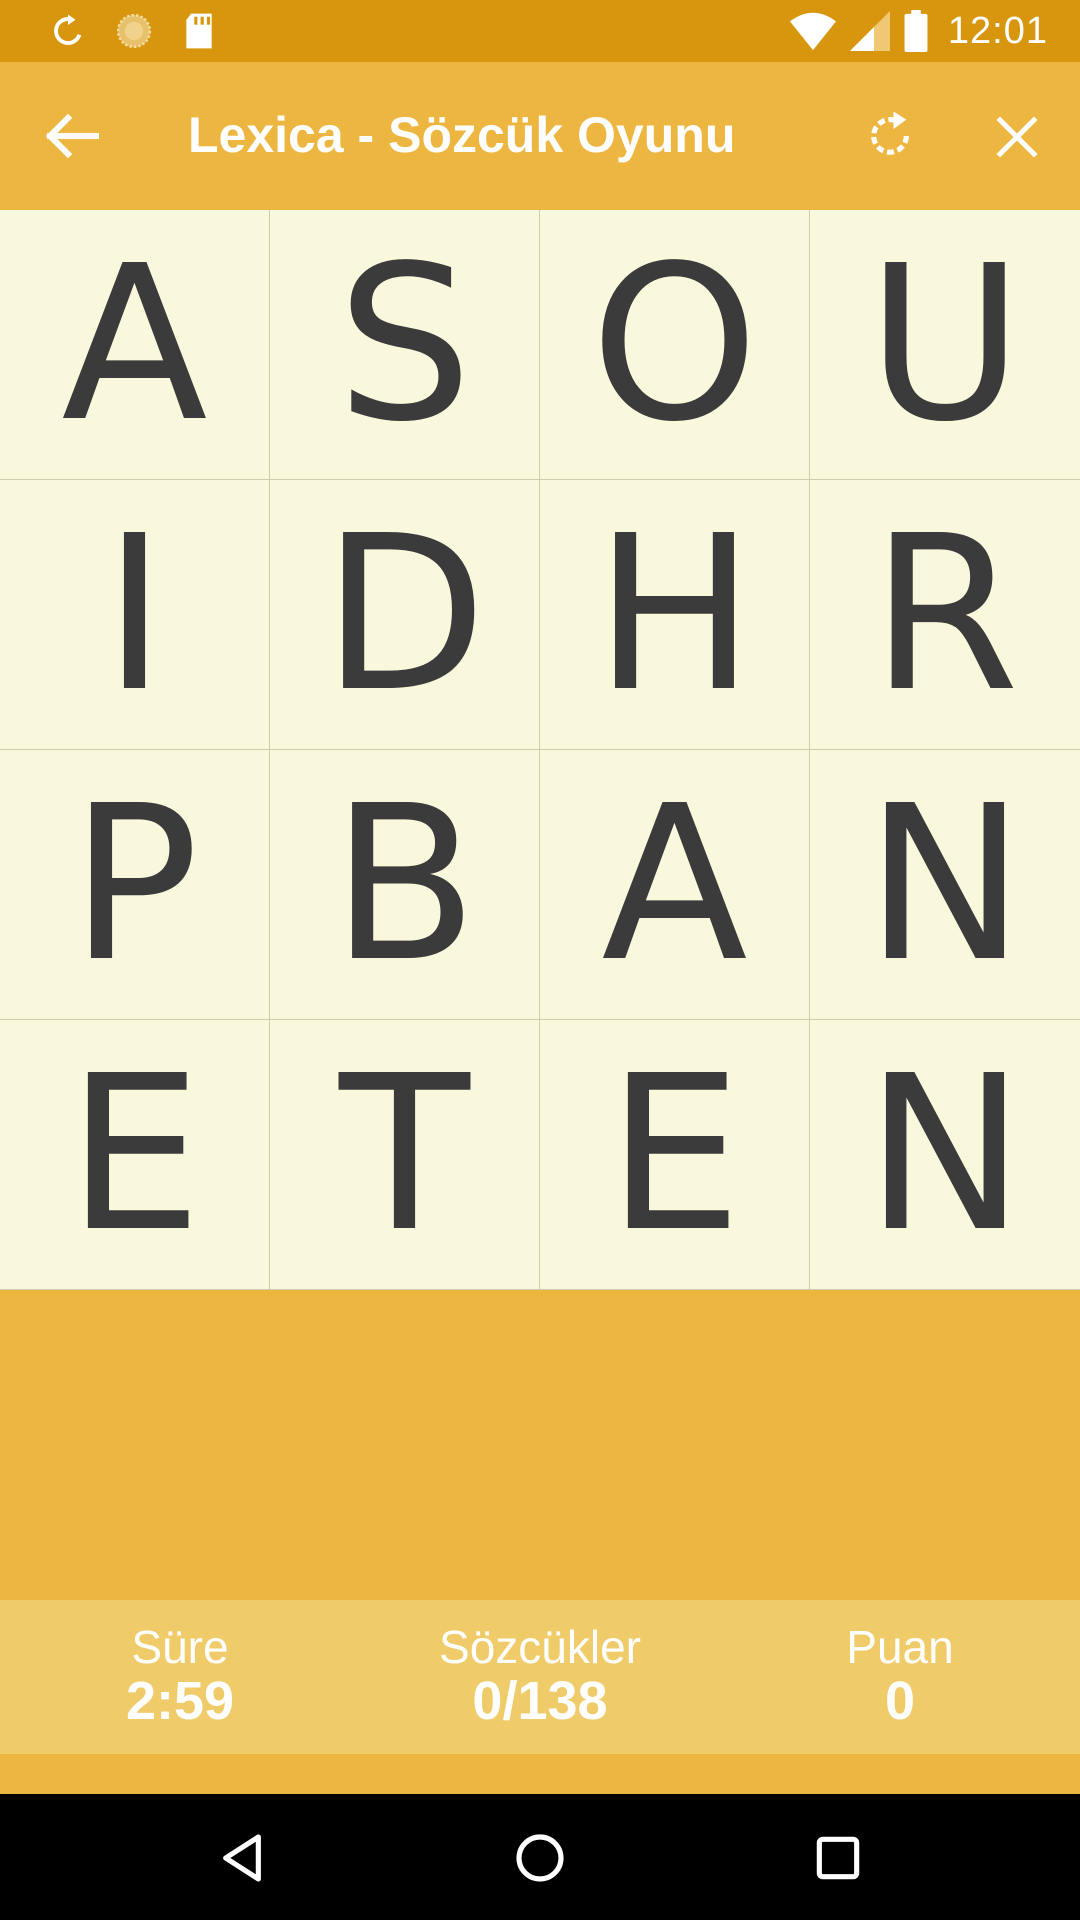 The width and height of the screenshot is (1080, 1920). I want to click on sun-icon, so click(134, 31).